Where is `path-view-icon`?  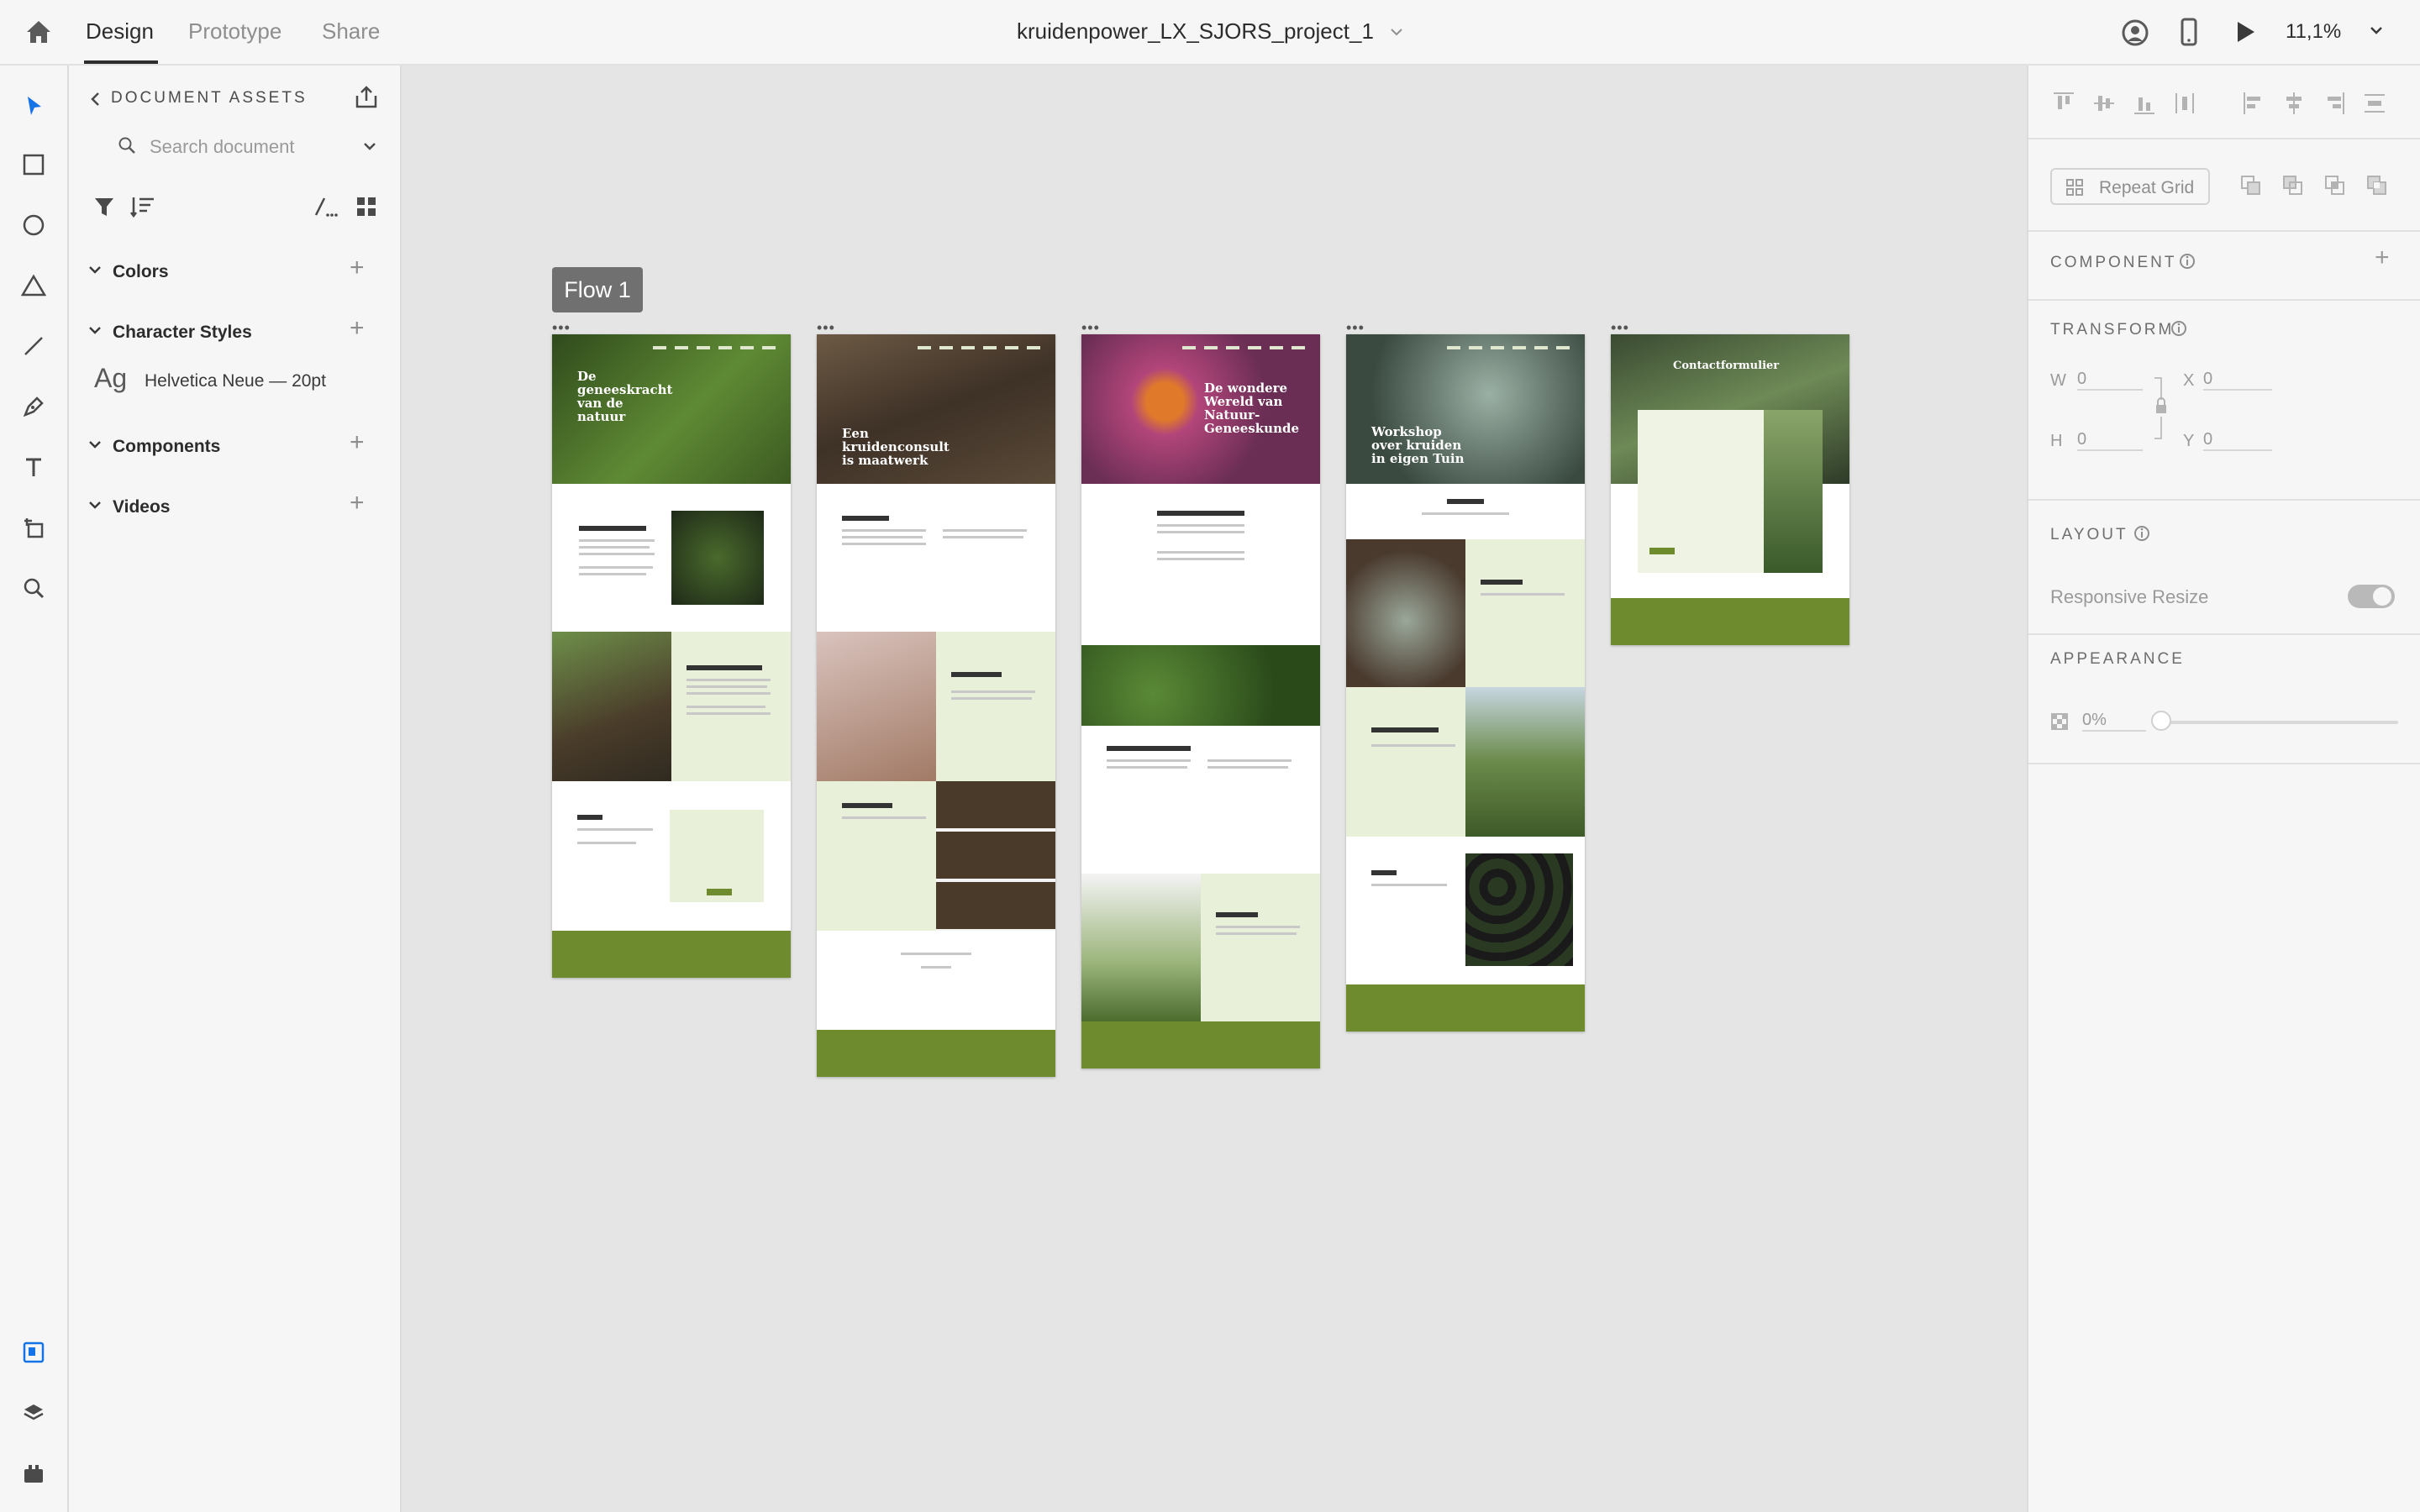
path-view-icon is located at coordinates (325, 206).